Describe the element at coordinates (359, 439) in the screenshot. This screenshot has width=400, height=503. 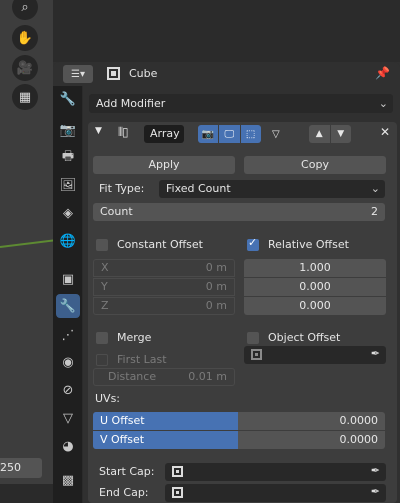
I see `v-offset-value: 0.0000` at that location.